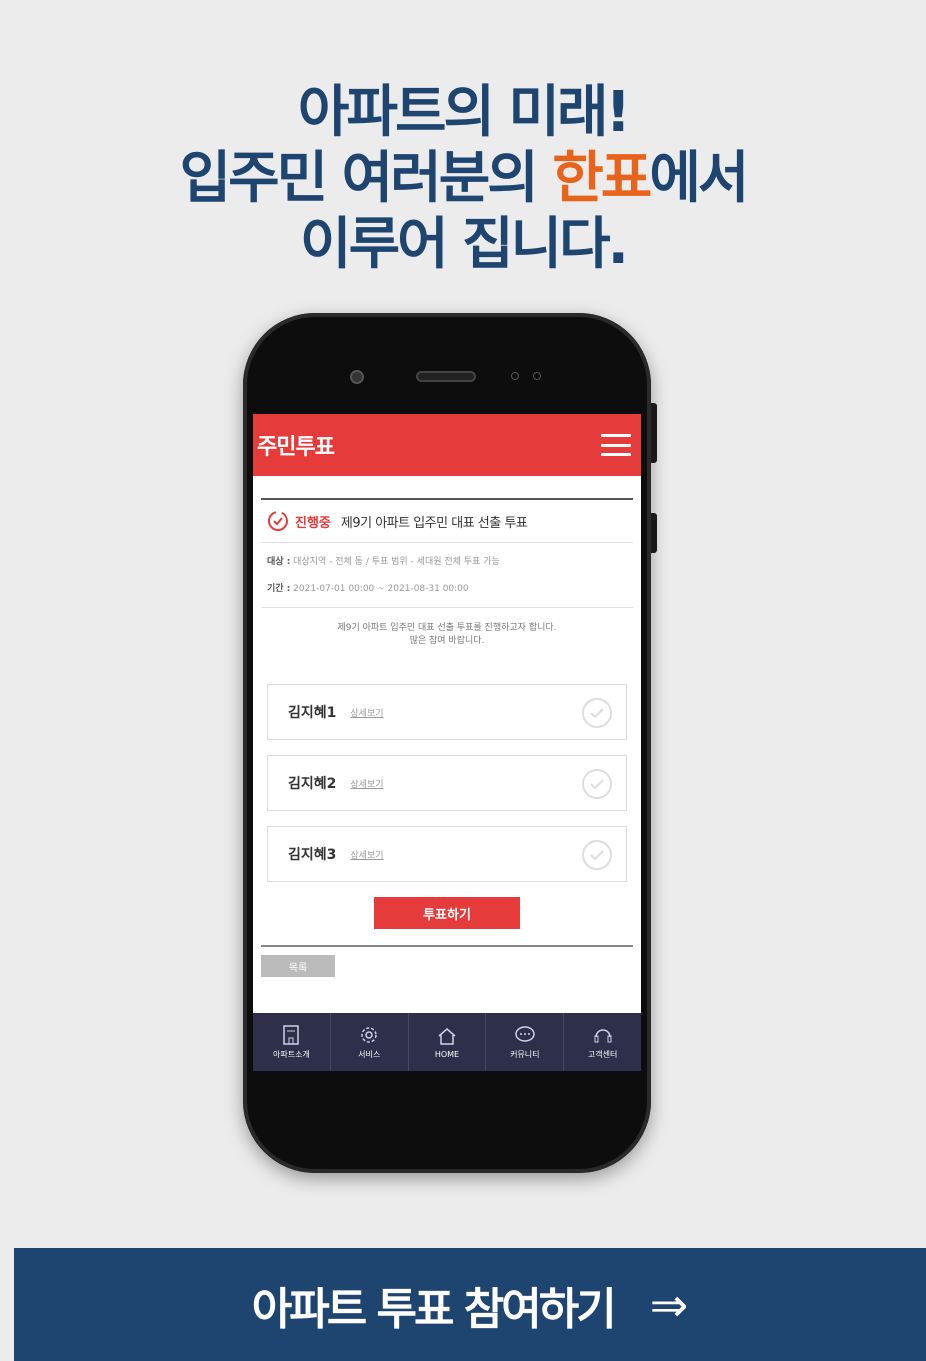 This screenshot has width=926, height=1361. What do you see at coordinates (447, 445) in the screenshot?
I see `app-header: 주민투표` at bounding box center [447, 445].